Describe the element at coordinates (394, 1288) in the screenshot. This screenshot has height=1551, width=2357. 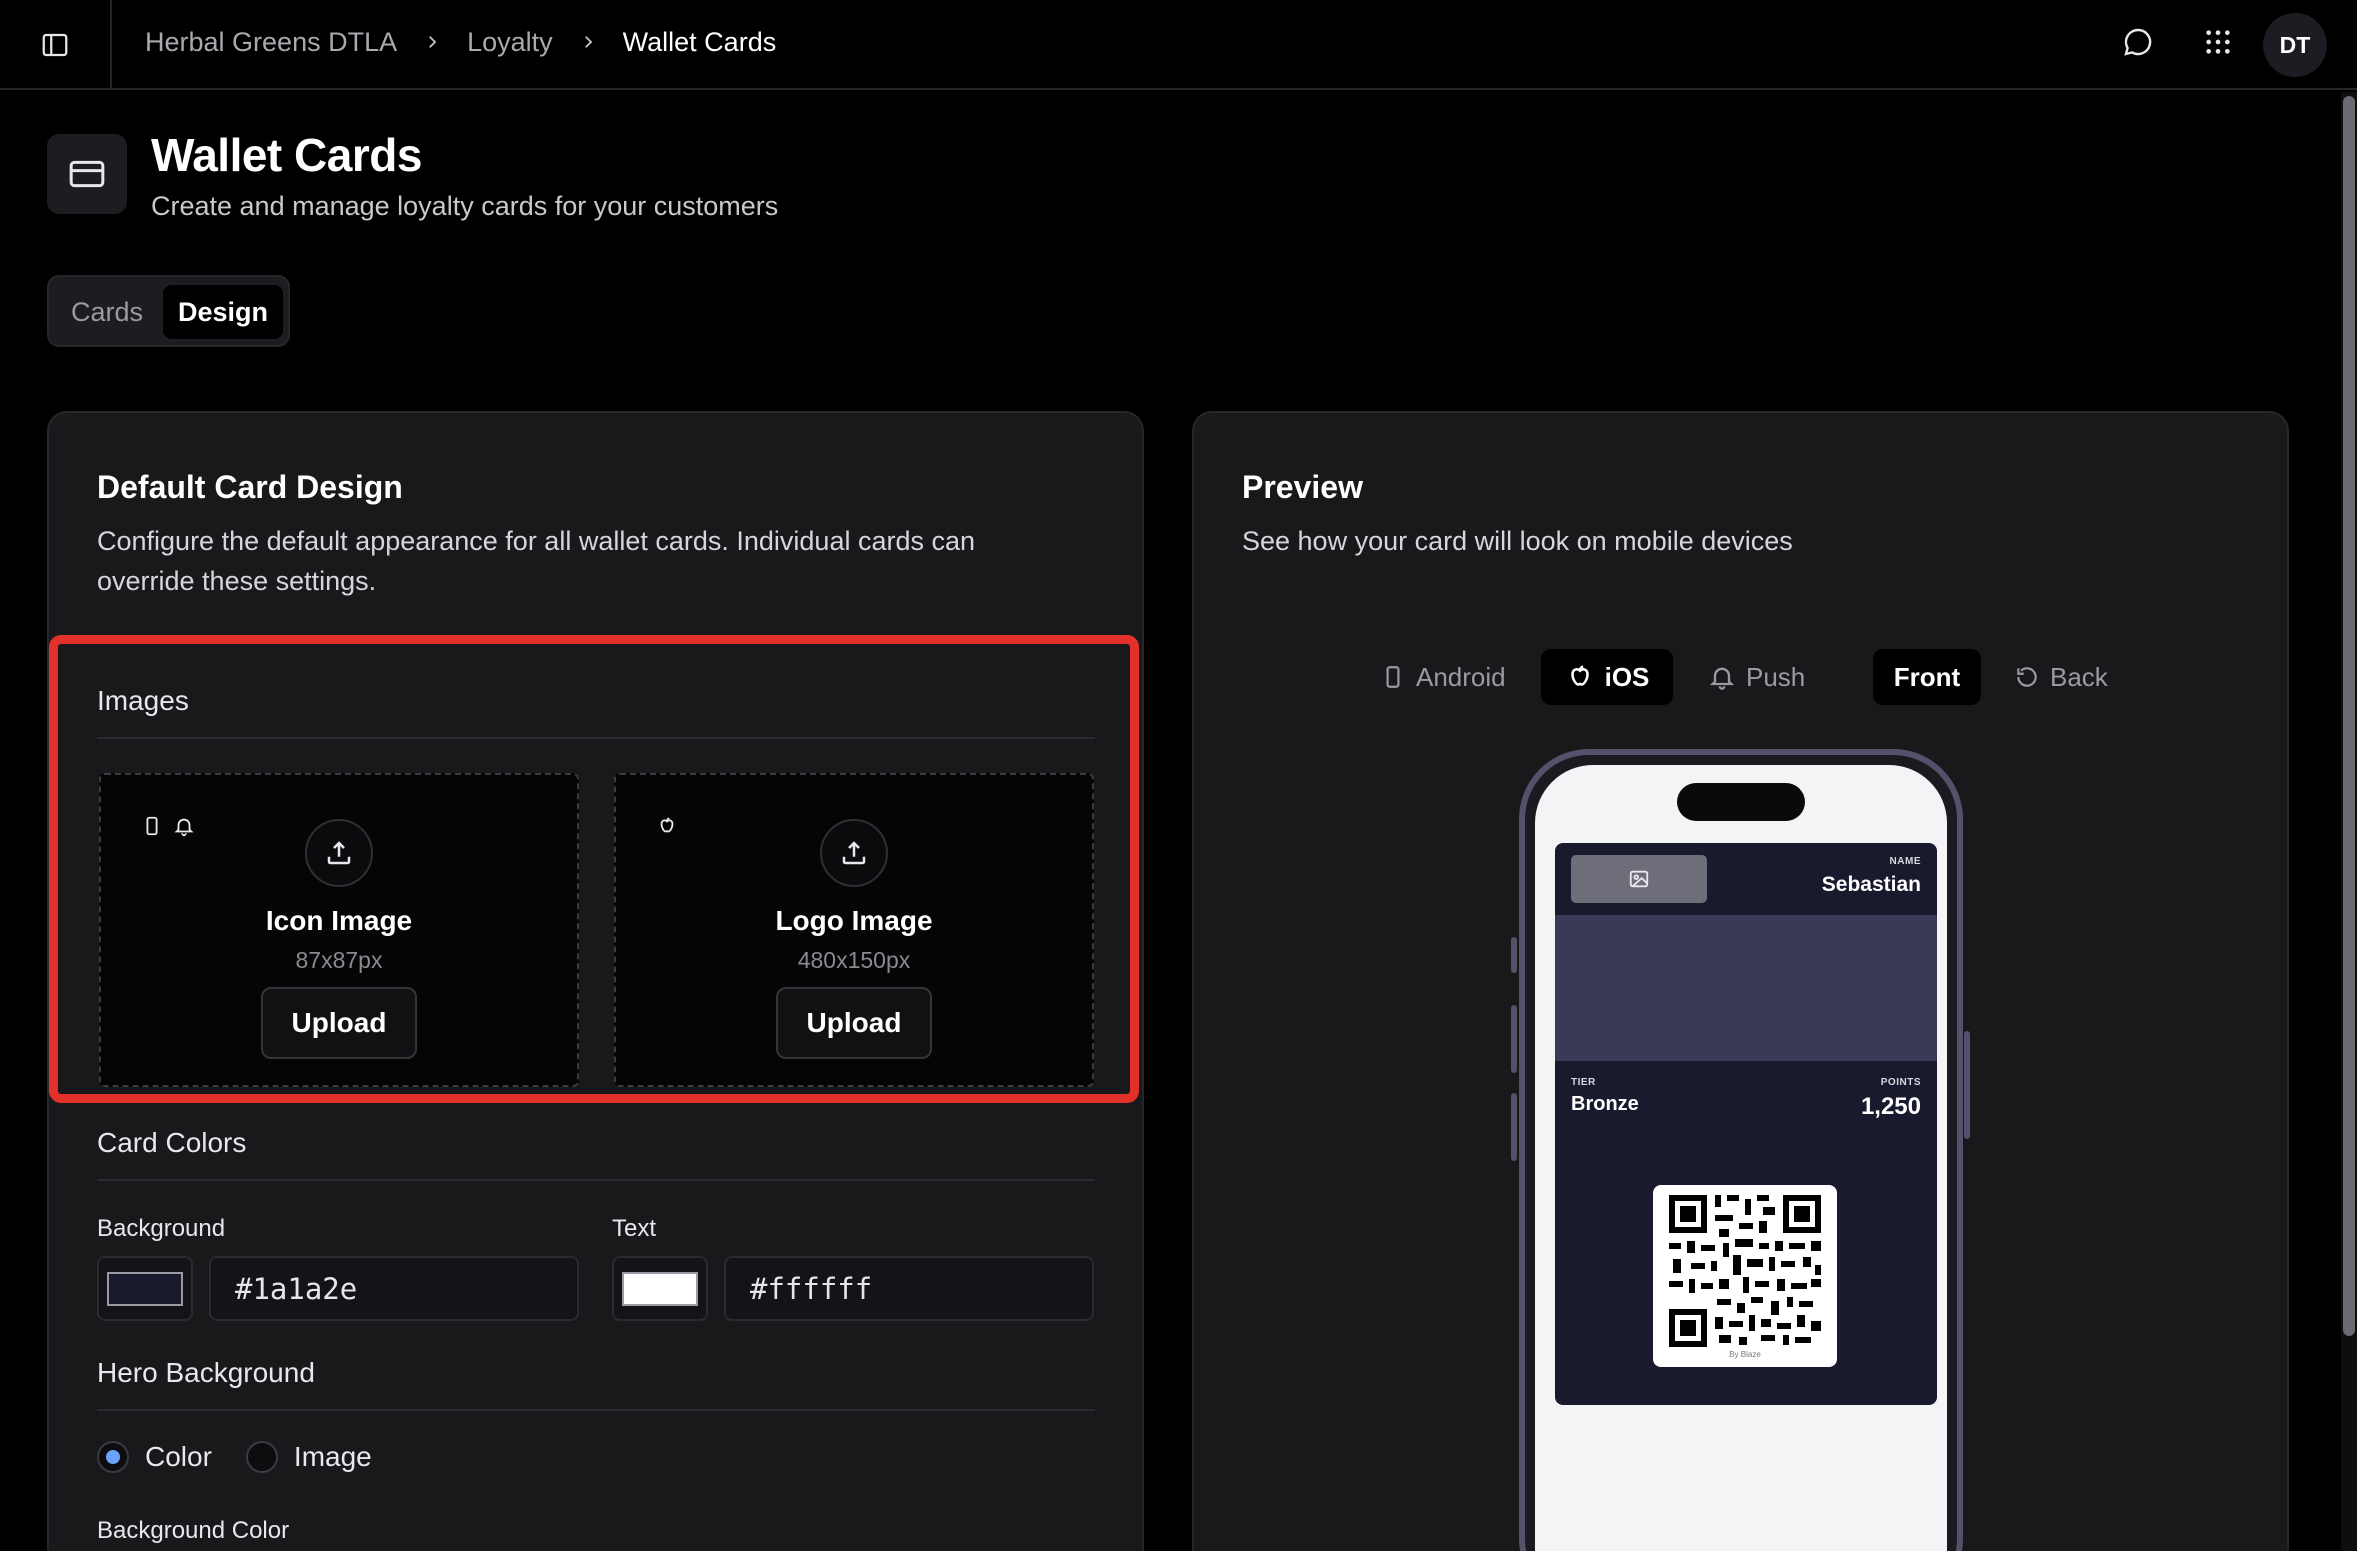
I see `background-color-input: #1a1a2e` at that location.